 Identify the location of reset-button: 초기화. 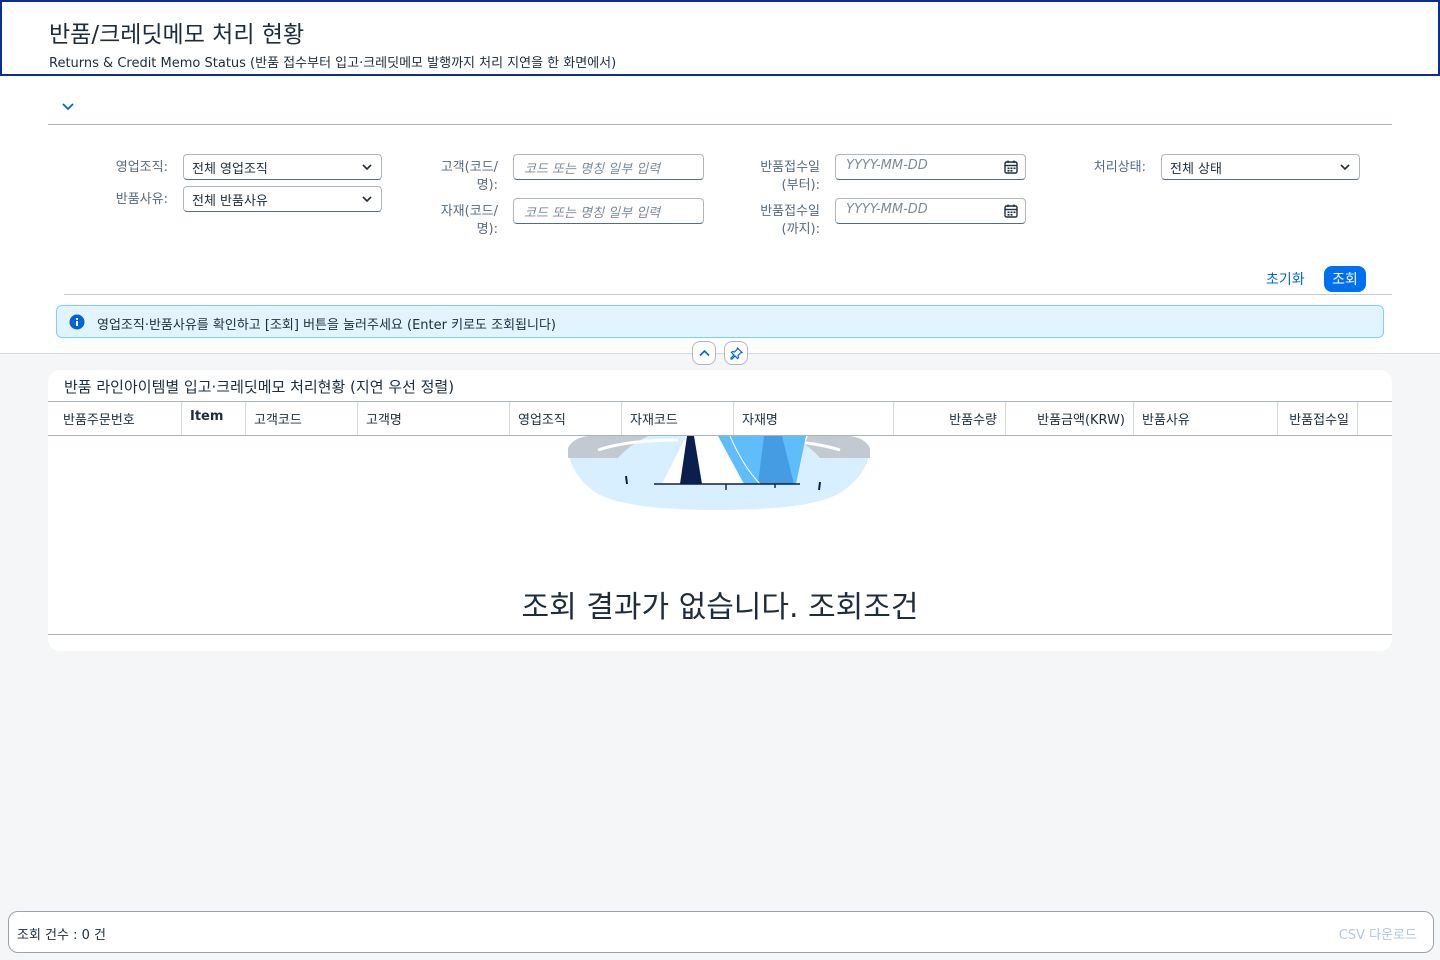
(1285, 279).